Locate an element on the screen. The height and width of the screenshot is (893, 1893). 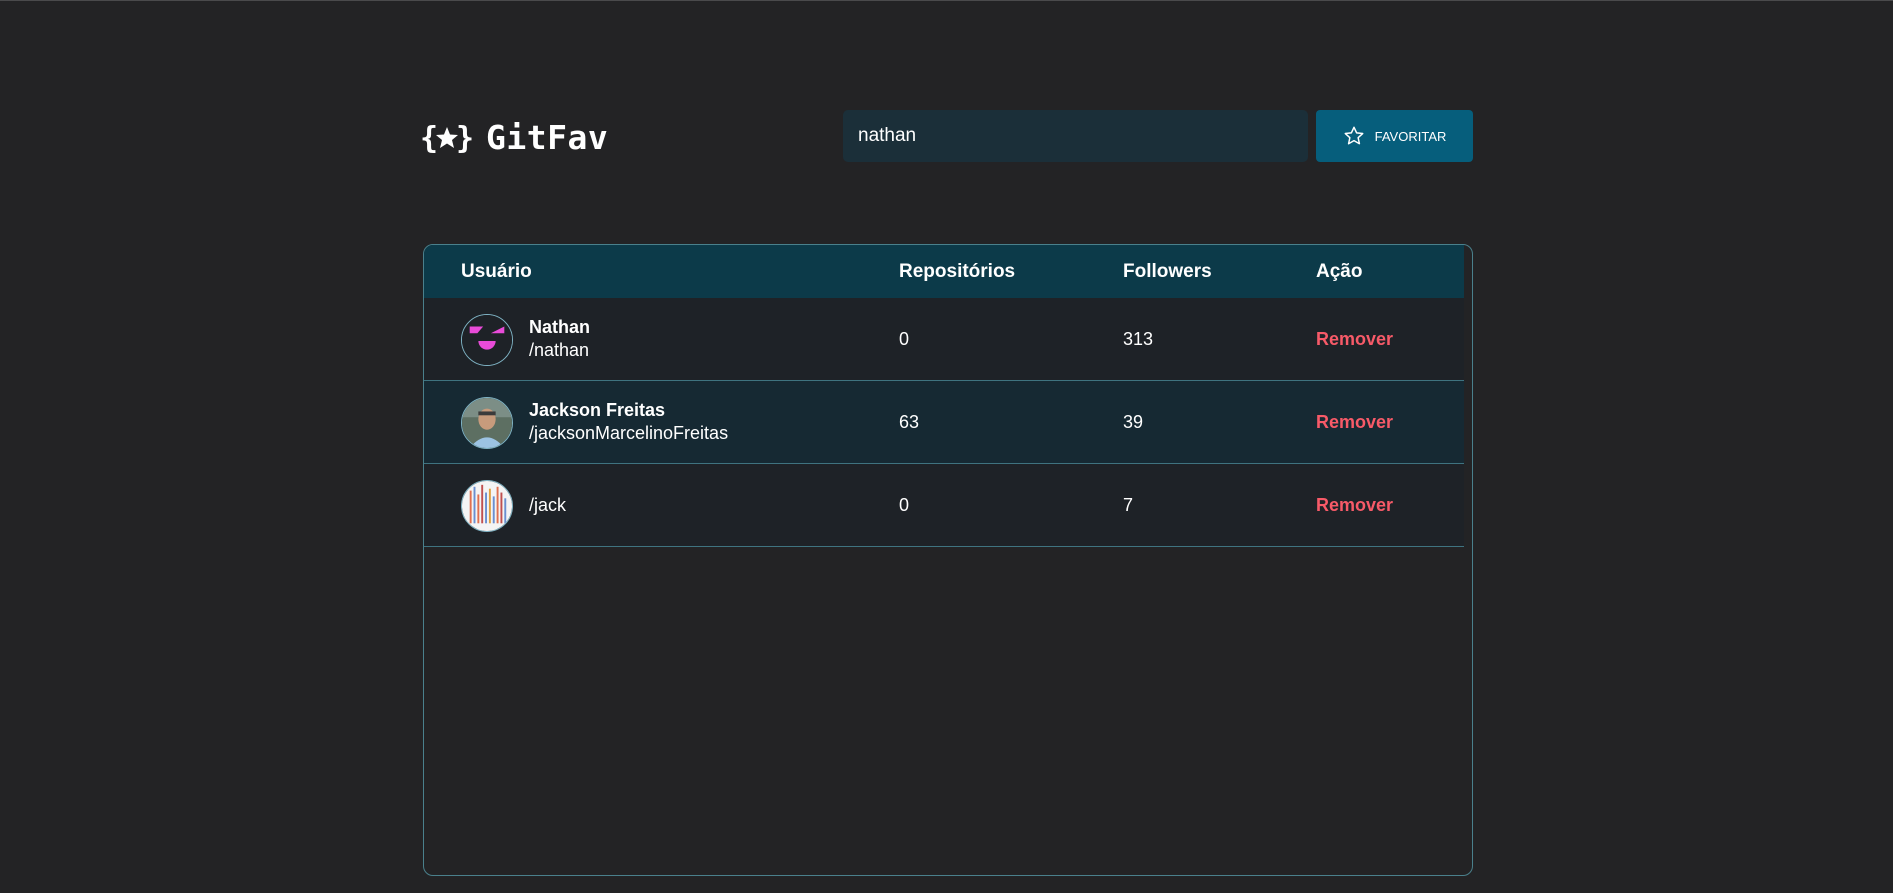
user-name: Nathan is located at coordinates (560, 327).